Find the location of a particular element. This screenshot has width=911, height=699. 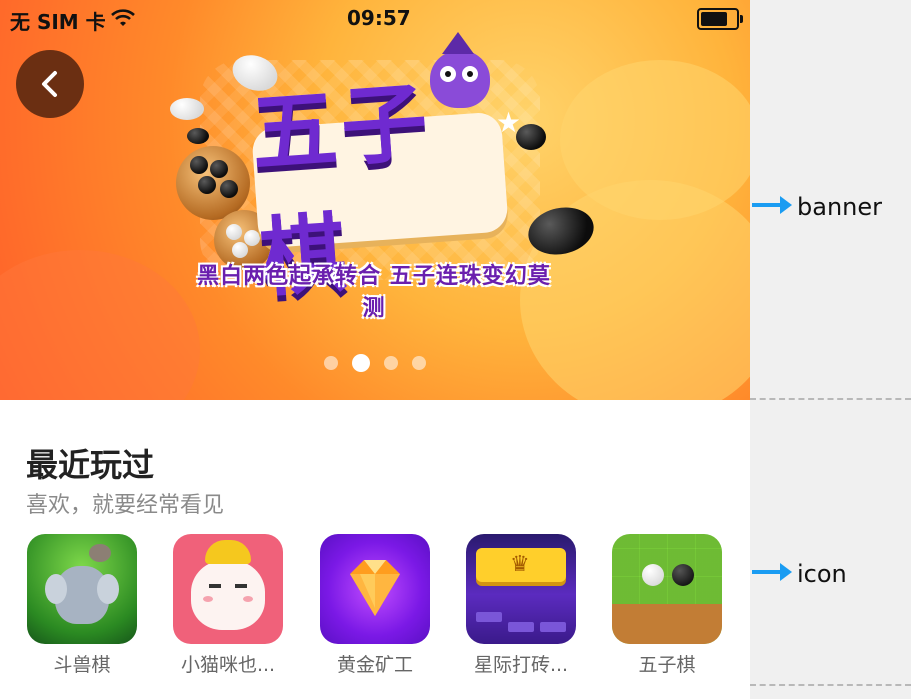

annotation-label: icon is located at coordinates (822, 574).